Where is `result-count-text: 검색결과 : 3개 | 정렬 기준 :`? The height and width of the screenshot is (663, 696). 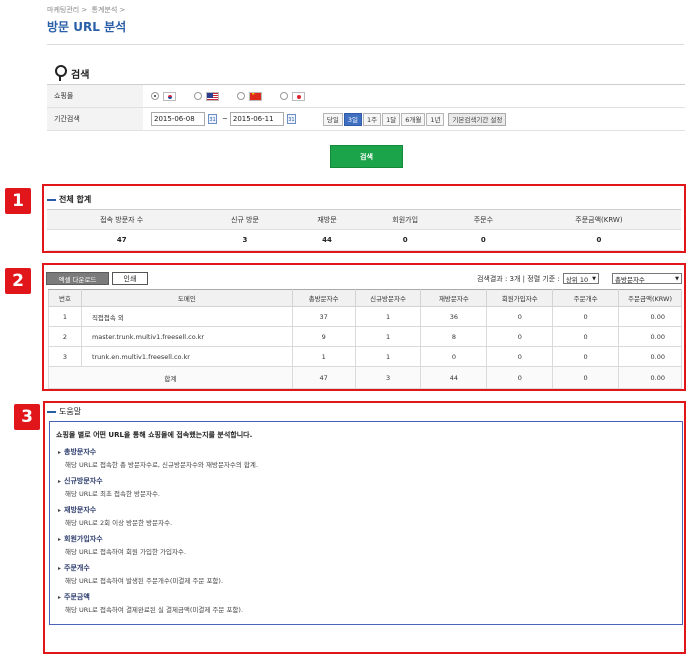
result-count-text: 검색결과 : 3개 | 정렬 기준 : is located at coordinates (518, 278).